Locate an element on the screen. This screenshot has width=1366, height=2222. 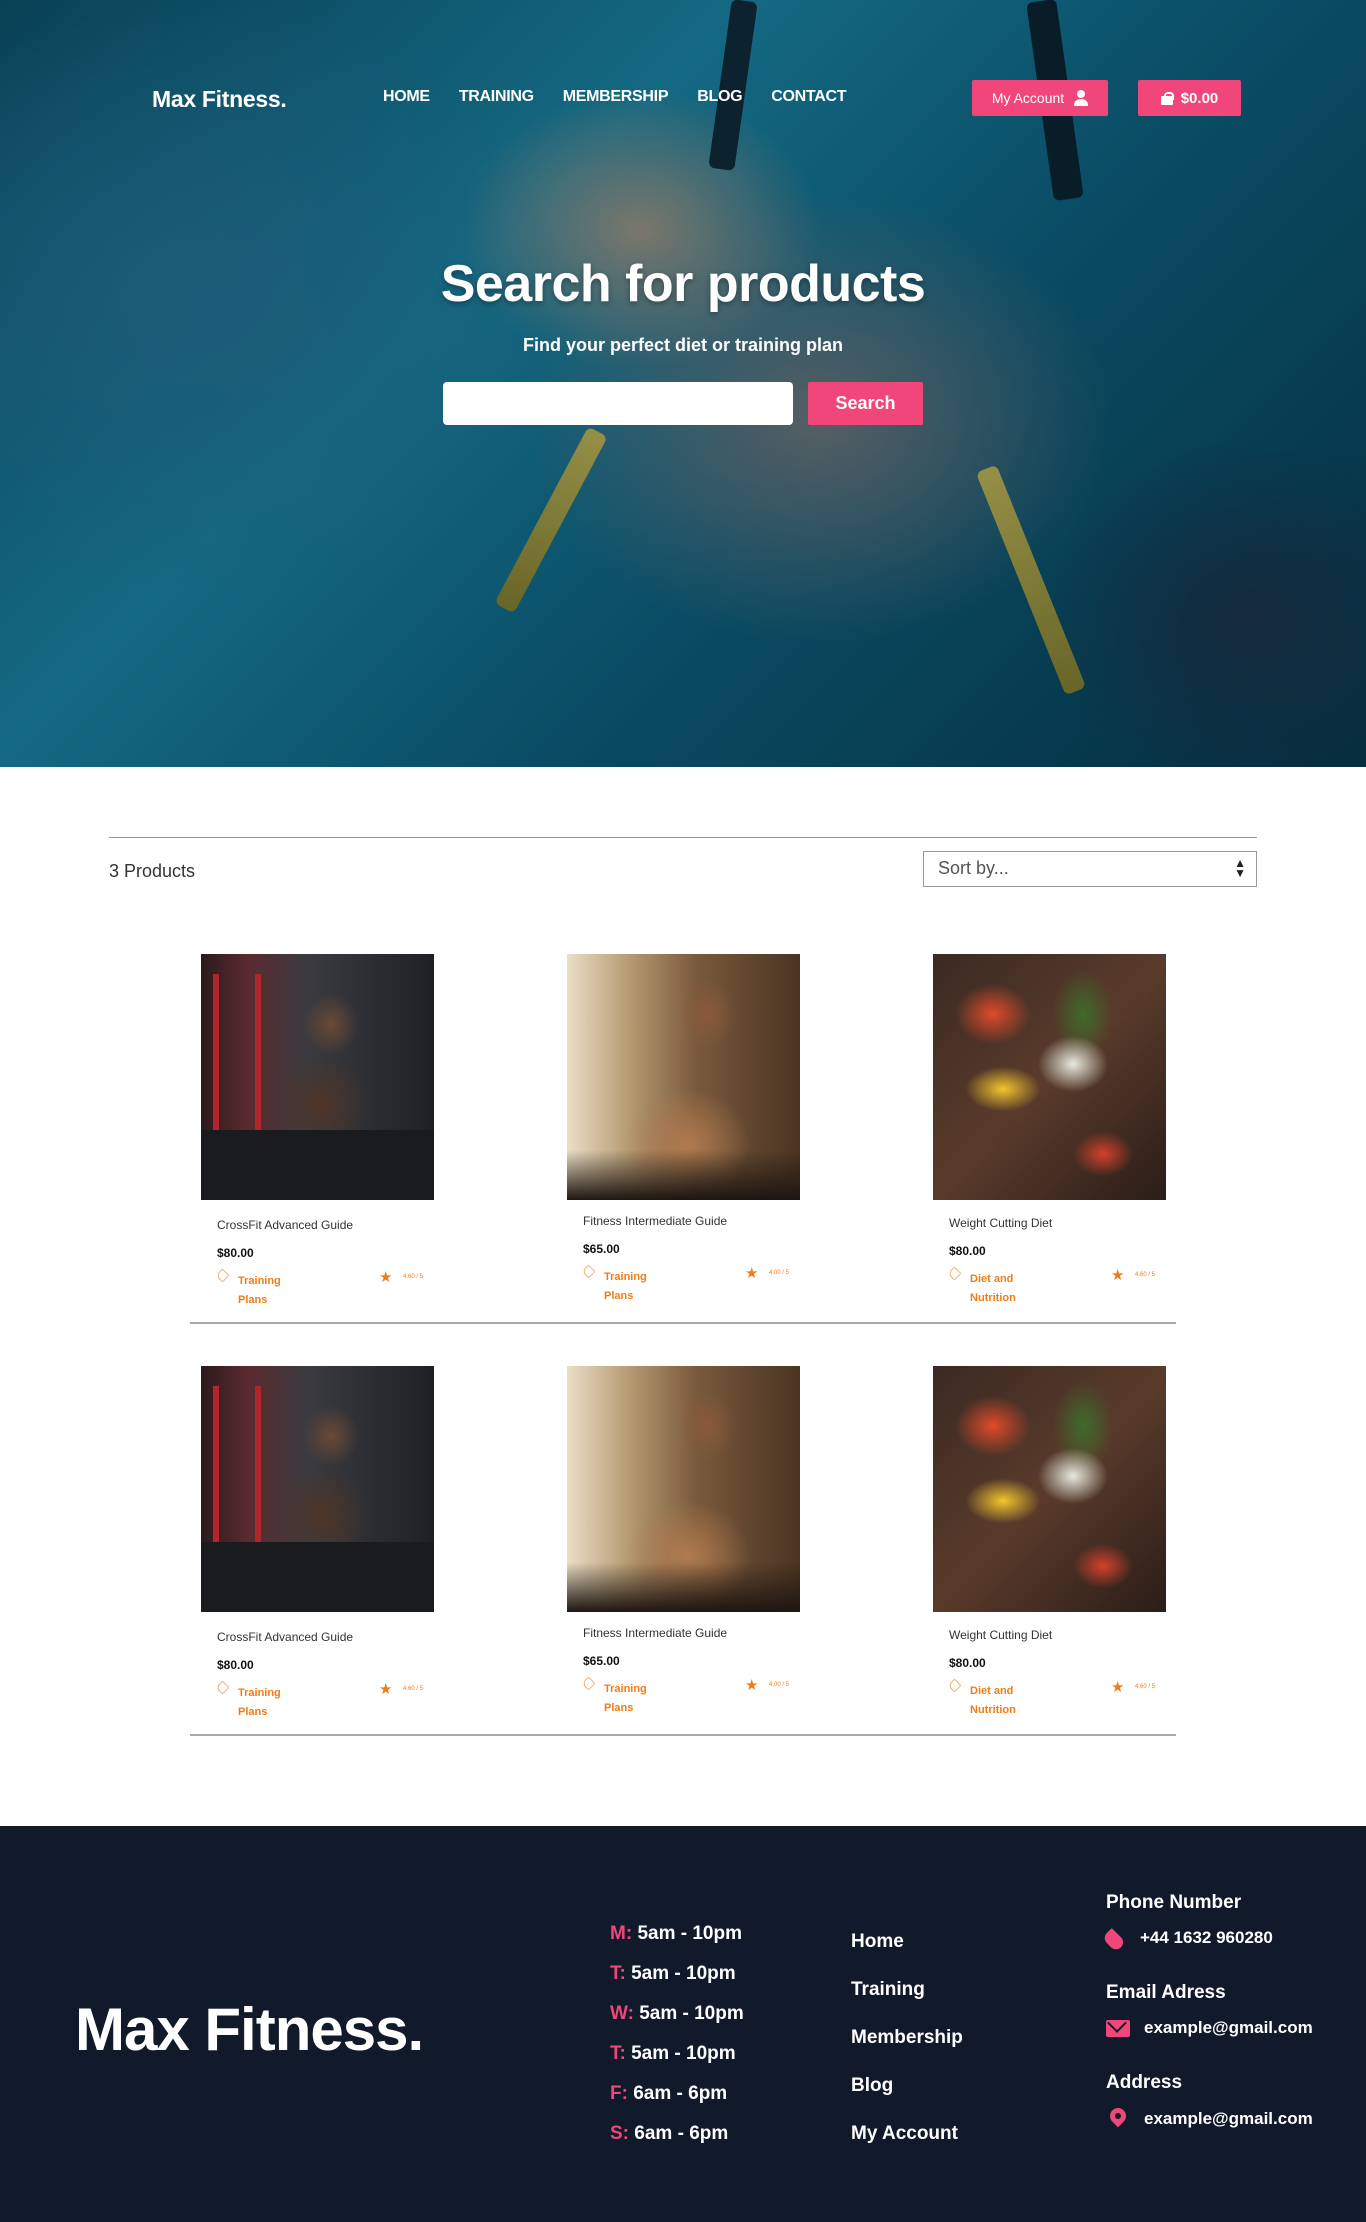
pin-icon is located at coordinates (1118, 2119).